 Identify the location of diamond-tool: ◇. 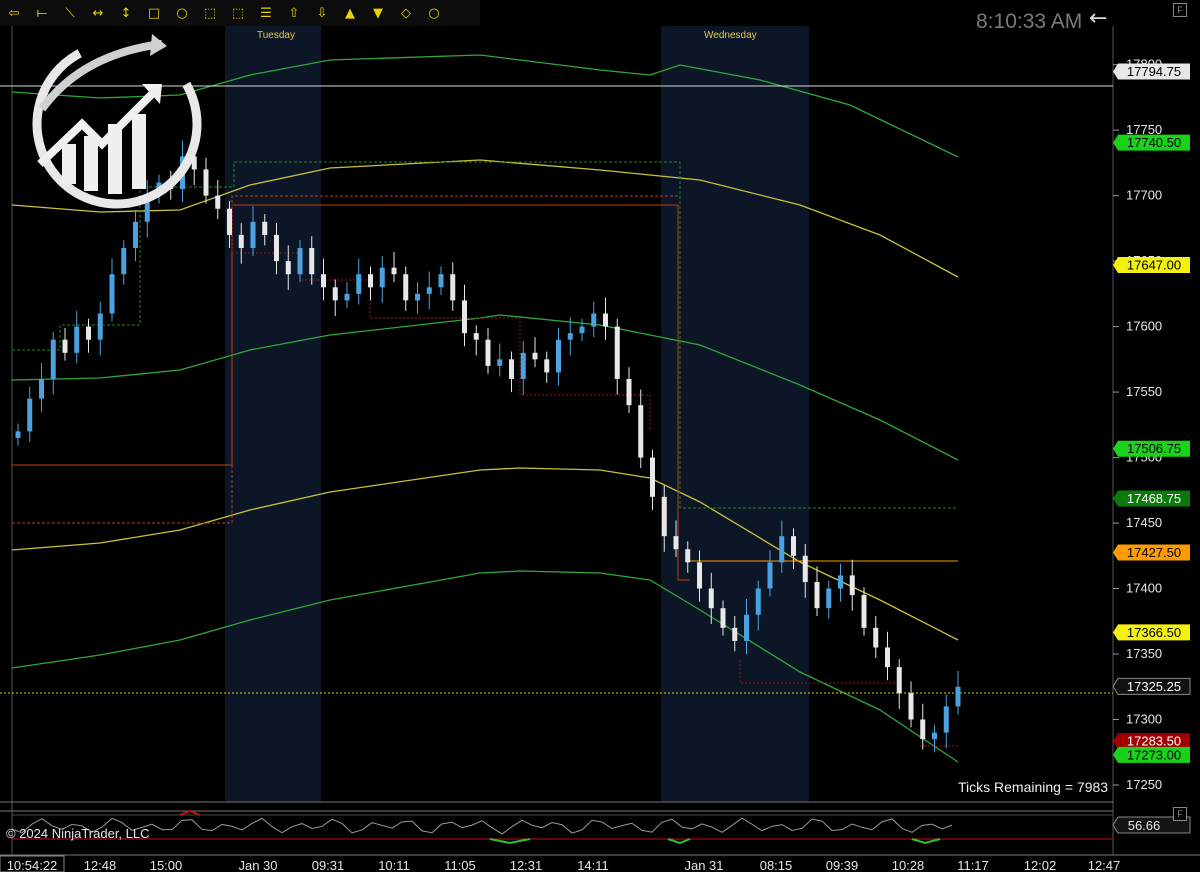
(406, 13).